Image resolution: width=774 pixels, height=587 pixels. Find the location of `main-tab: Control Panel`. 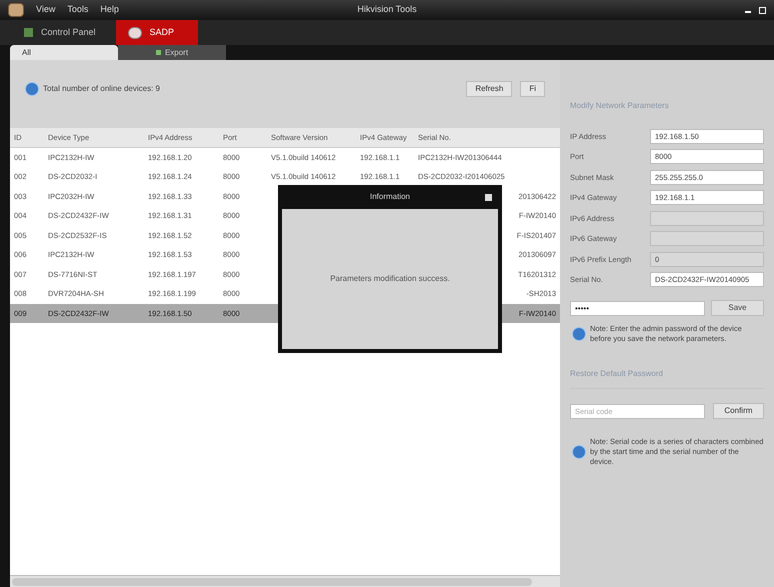

main-tab: Control Panel is located at coordinates (60, 32).